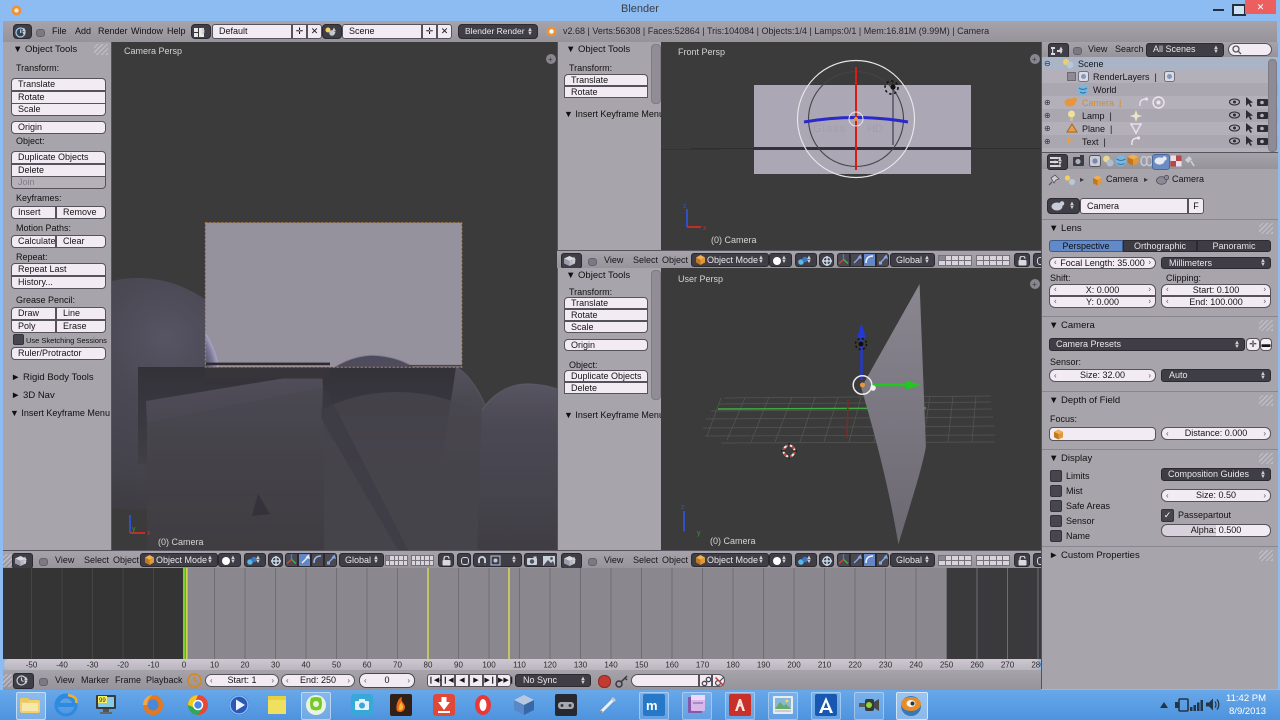 This screenshot has width=1280, height=720. Describe the element at coordinates (794, 665) in the screenshot. I see `svg-text: 200` at that location.